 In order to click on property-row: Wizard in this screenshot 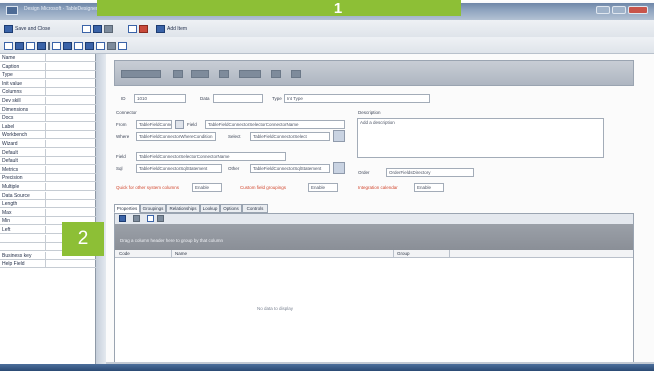, I will do `click(48, 144)`.